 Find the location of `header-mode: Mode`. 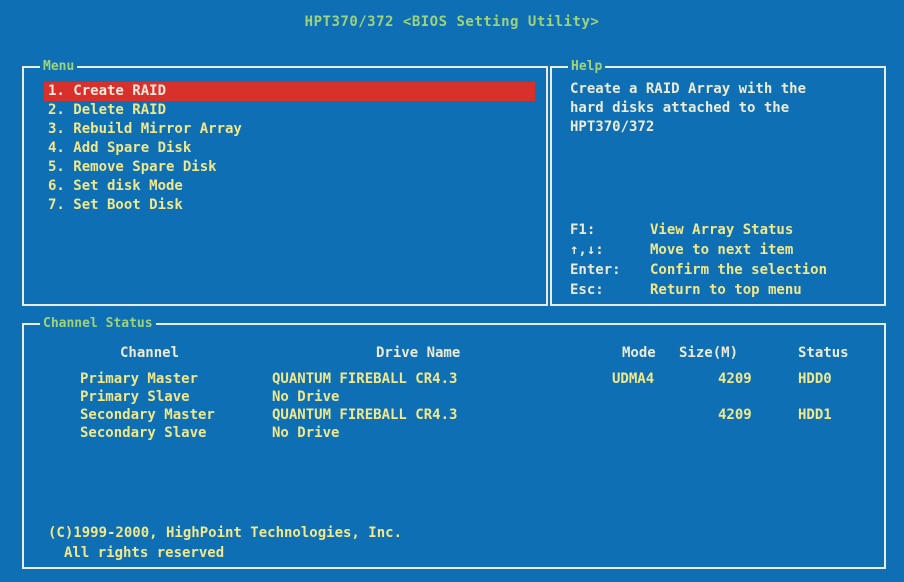

header-mode: Mode is located at coordinates (639, 353).